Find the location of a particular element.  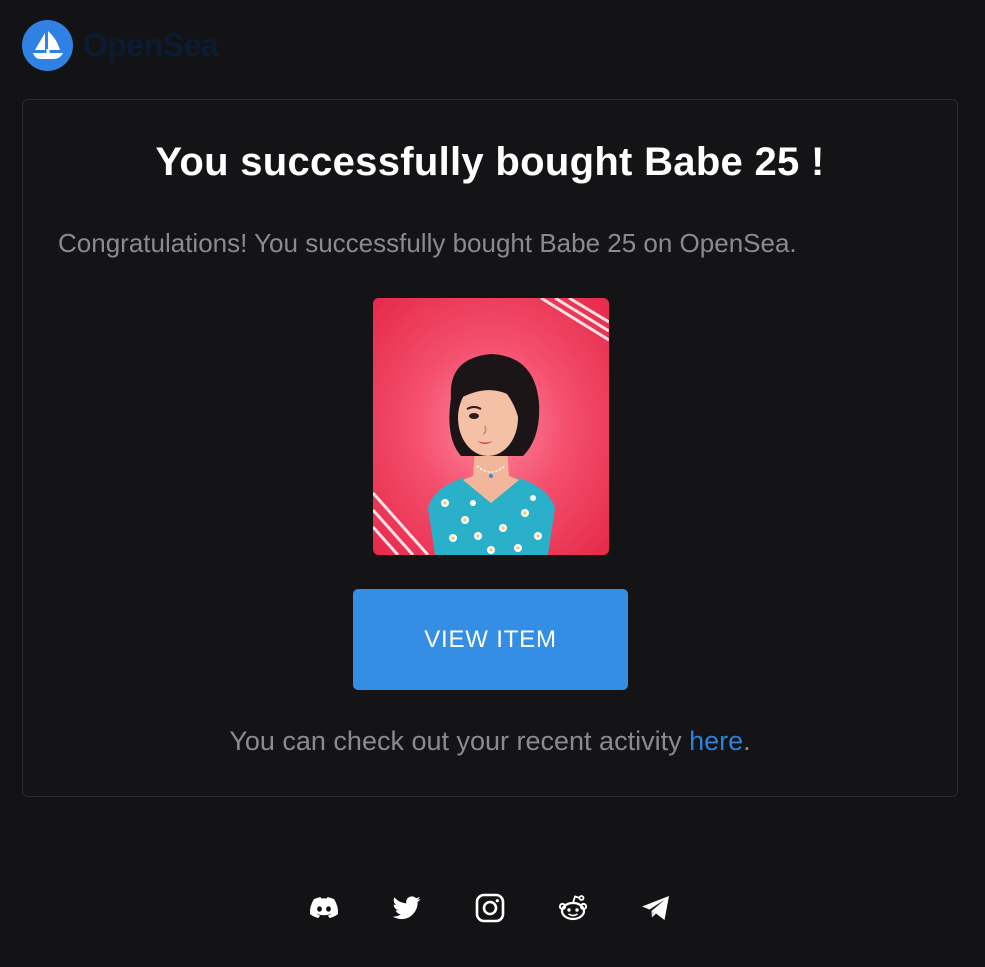

discord-icon is located at coordinates (324, 908).